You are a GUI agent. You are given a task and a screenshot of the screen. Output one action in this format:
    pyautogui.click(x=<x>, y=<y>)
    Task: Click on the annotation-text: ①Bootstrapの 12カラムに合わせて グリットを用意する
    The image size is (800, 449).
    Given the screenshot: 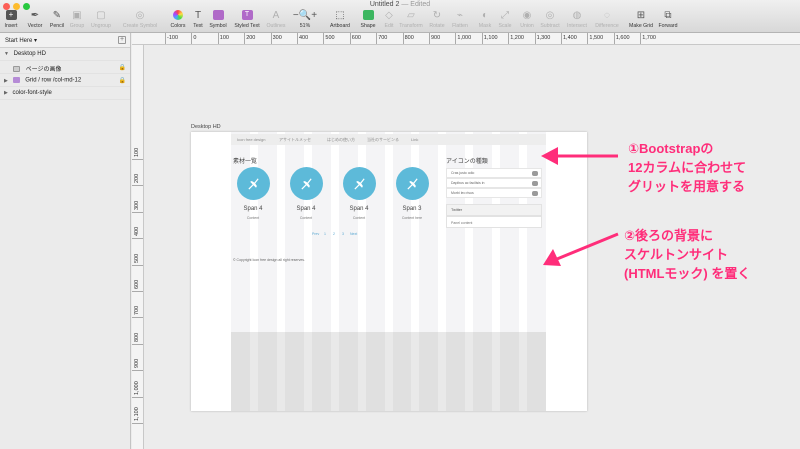 What is the action you would take?
    pyautogui.click(x=687, y=167)
    